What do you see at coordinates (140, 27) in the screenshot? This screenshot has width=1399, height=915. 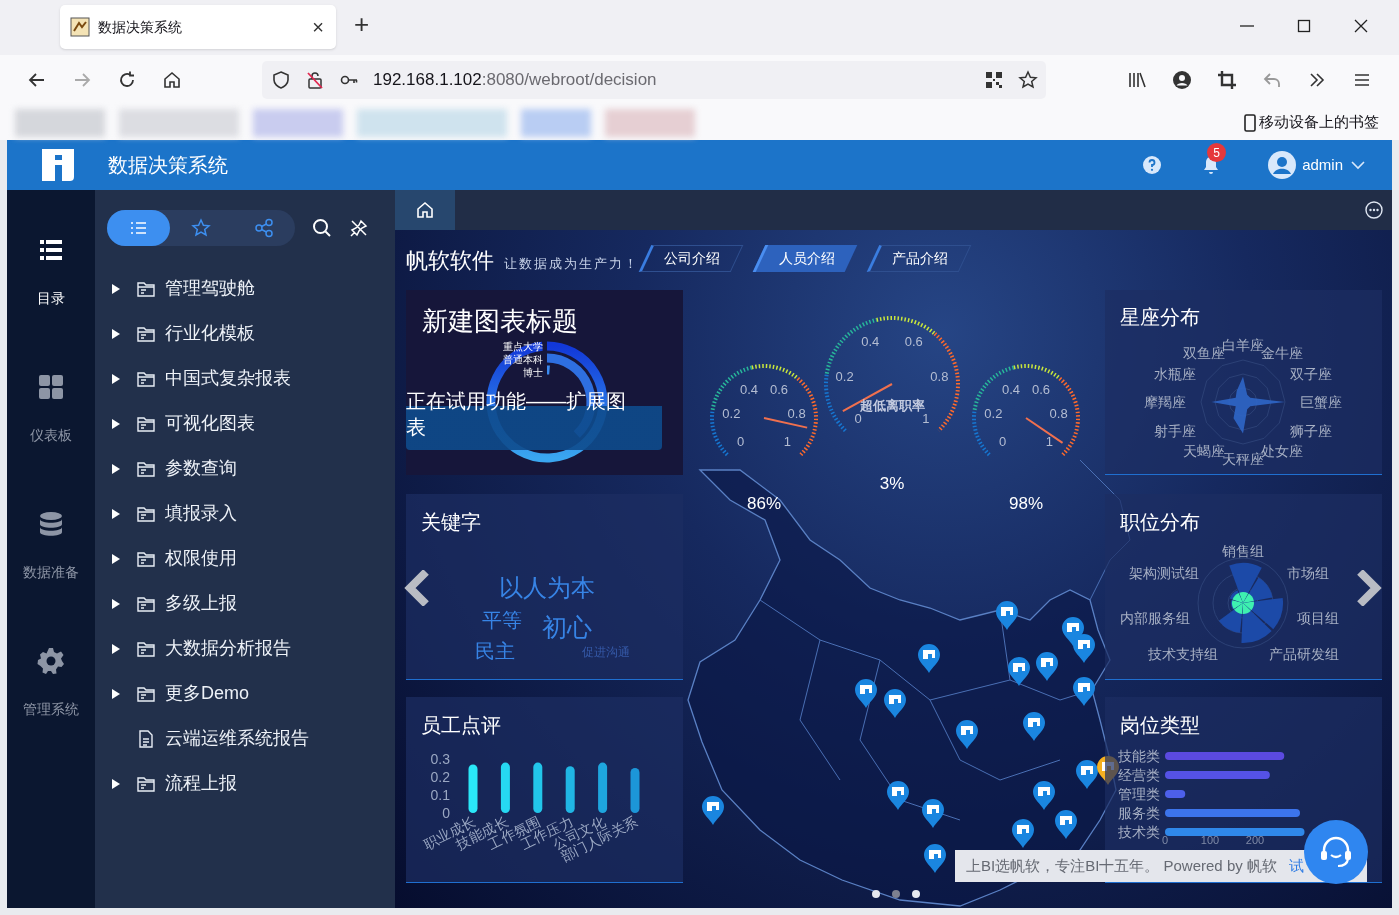 I see `tab-title: 数据决策系统` at bounding box center [140, 27].